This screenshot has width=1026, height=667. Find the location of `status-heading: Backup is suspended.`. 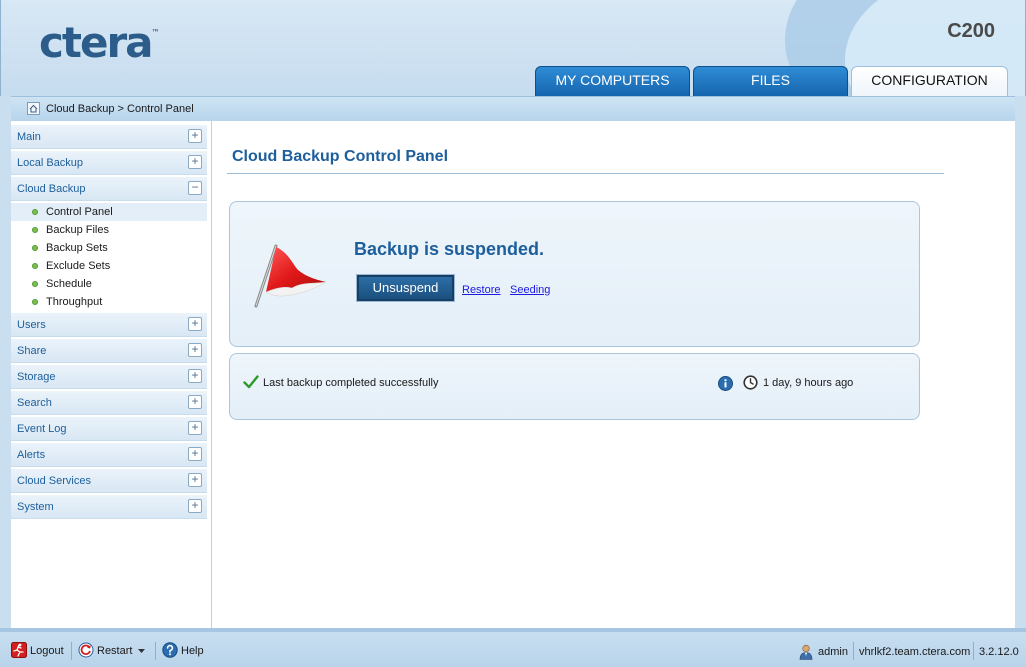

status-heading: Backup is suspended. is located at coordinates (449, 249).